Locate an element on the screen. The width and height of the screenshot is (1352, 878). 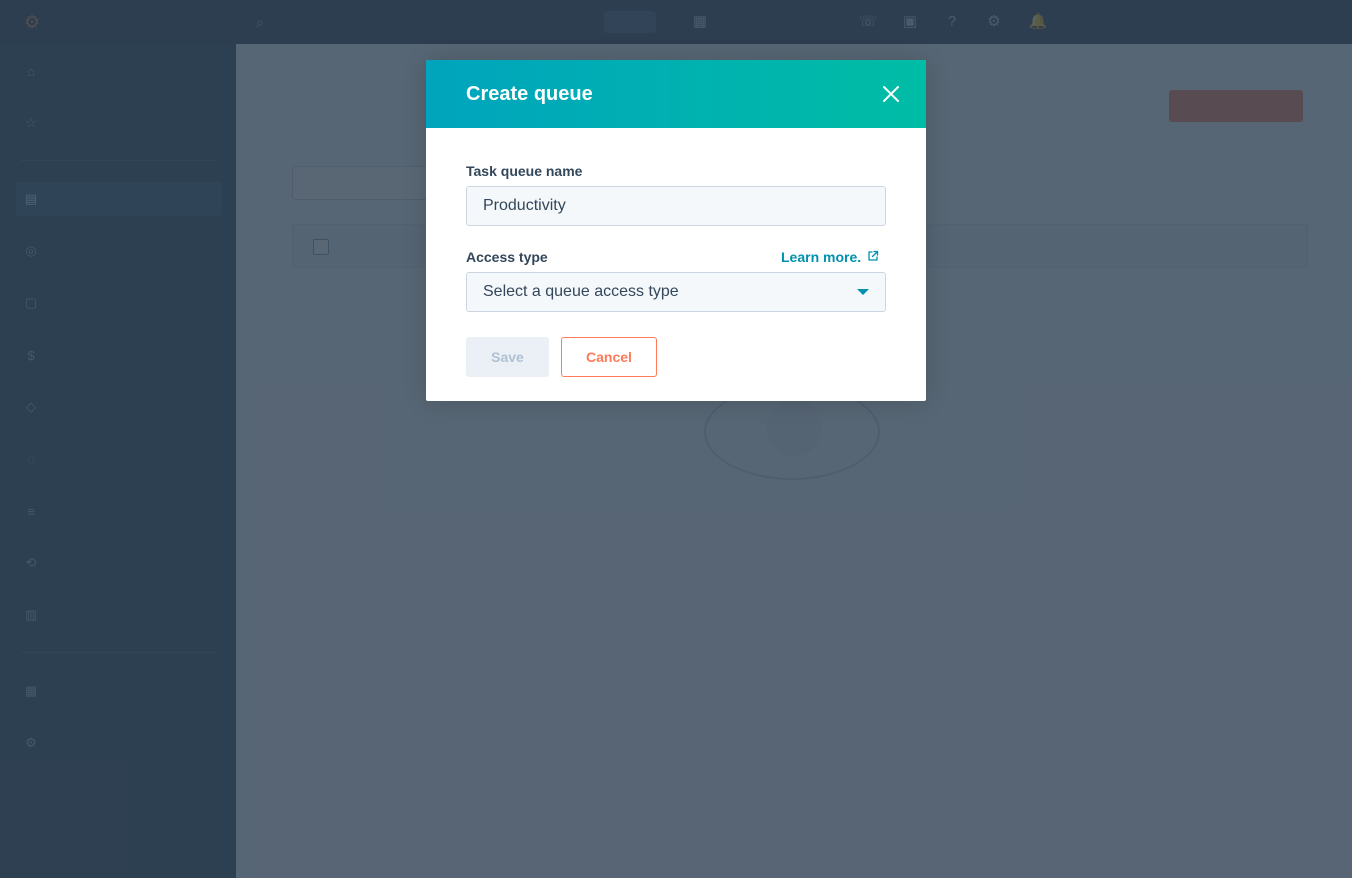
close-icon is located at coordinates (891, 94).